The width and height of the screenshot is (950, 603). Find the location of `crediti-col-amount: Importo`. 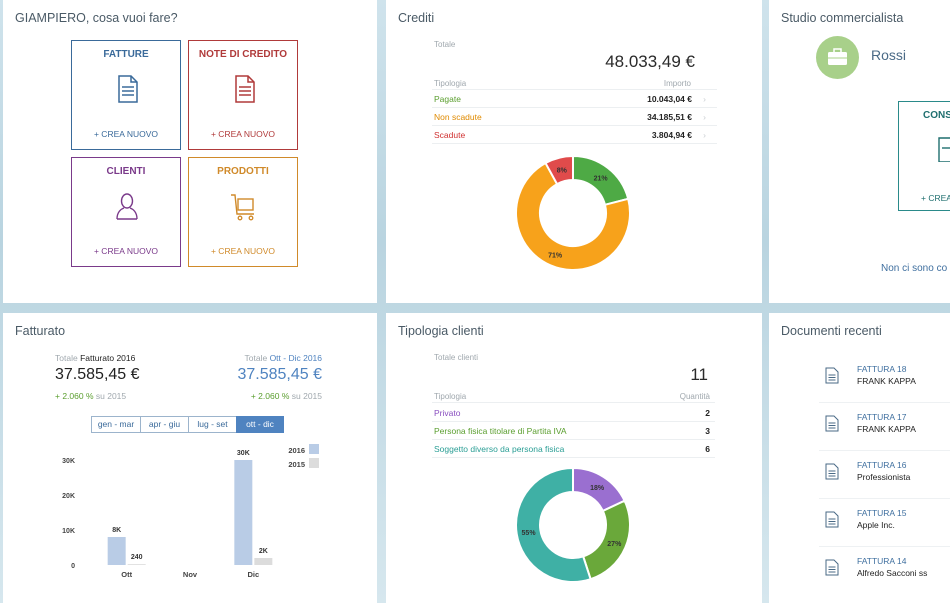

crediti-col-amount: Importo is located at coordinates (677, 83).